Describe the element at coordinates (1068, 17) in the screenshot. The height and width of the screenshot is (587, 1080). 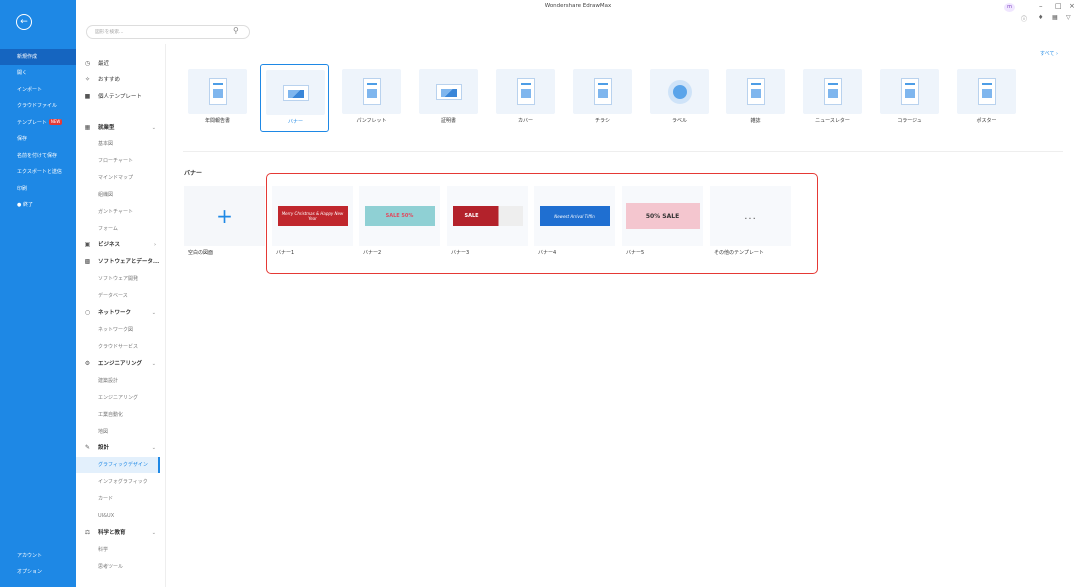
I see `shirt-icon: ▽` at that location.